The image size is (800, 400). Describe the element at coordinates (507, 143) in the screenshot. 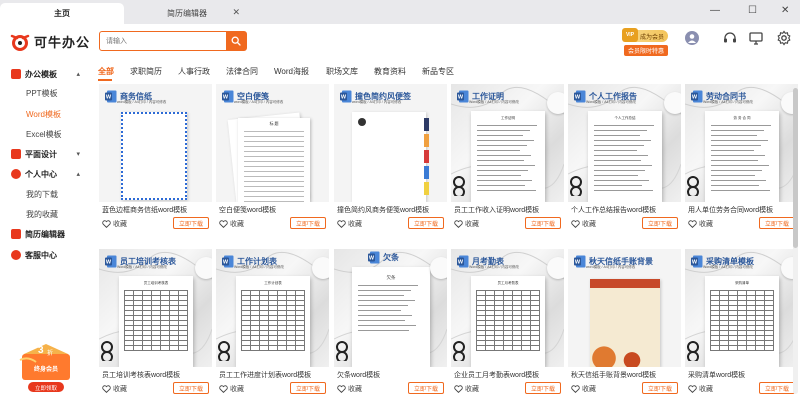

I see `template-thumbnail: W 工作证明 Word模板 / A4打印 / 内容可修改 工作证明` at that location.